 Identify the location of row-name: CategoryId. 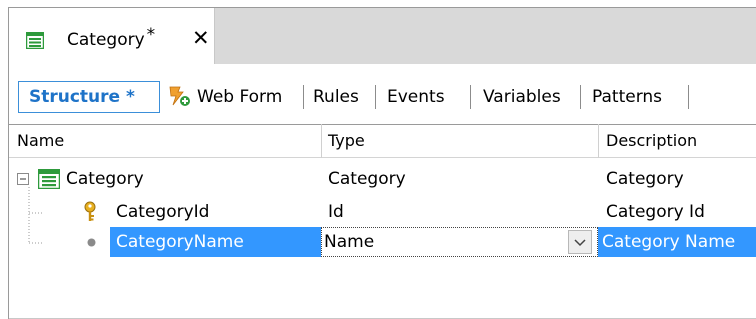
(163, 212).